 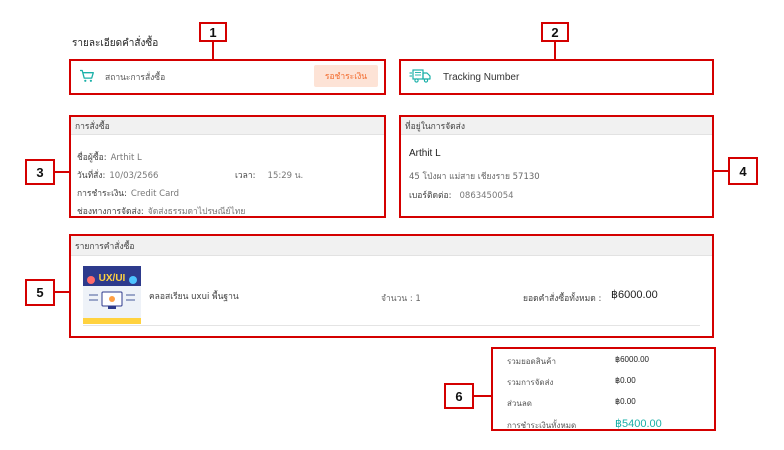 I want to click on shipping-channel-label: ช่องทางการจัดส่ง:, so click(x=110, y=212).